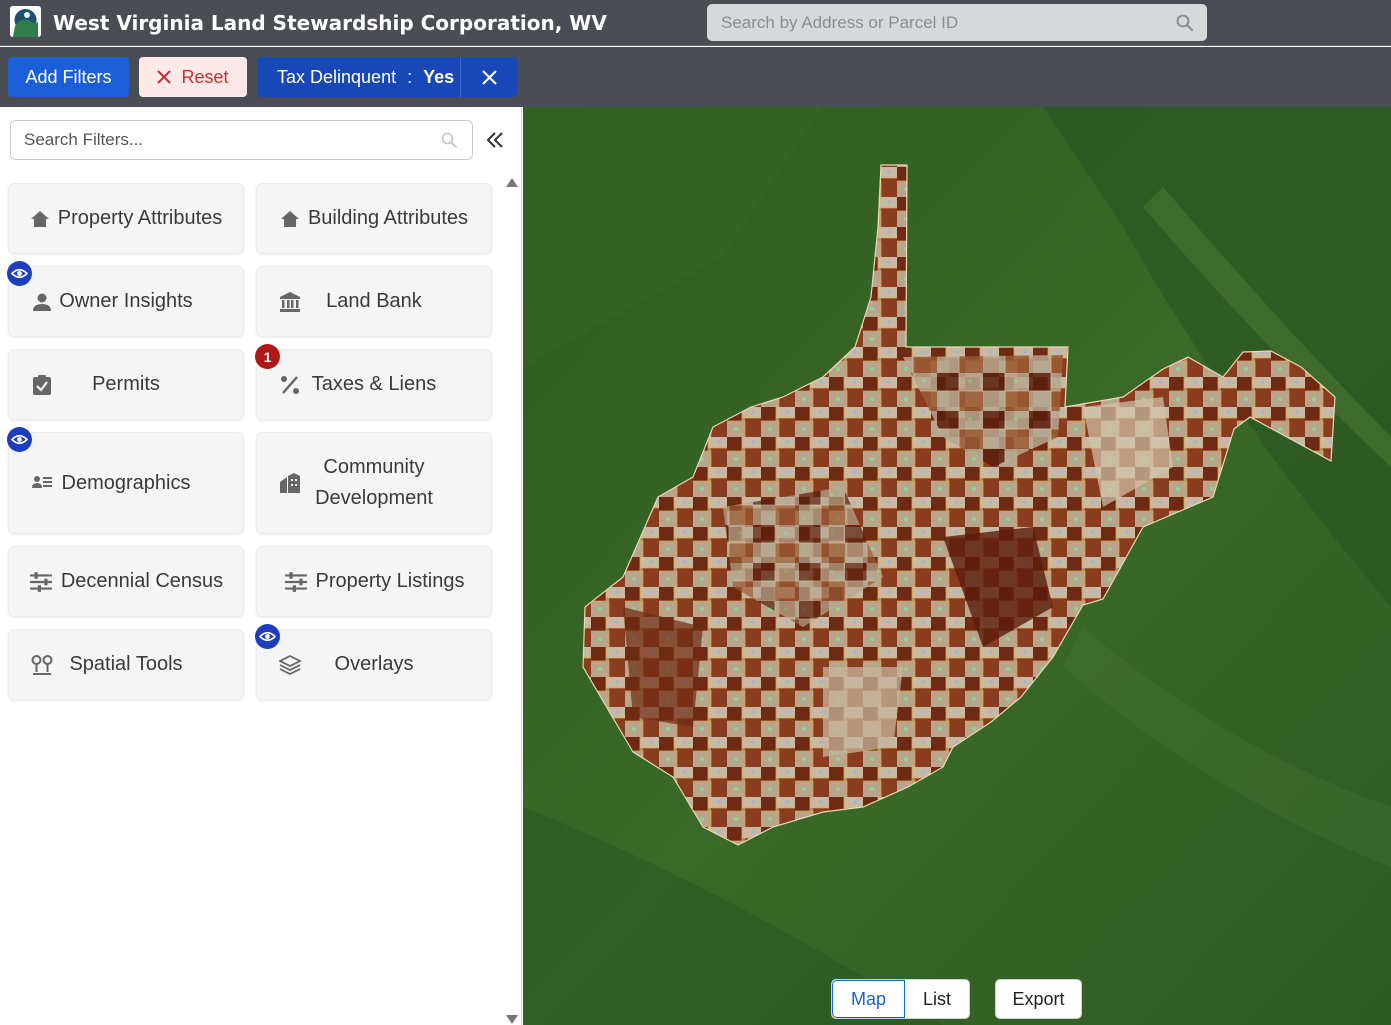 The width and height of the screenshot is (1391, 1025). Describe the element at coordinates (1038, 999) in the screenshot. I see `export-button: Export` at that location.